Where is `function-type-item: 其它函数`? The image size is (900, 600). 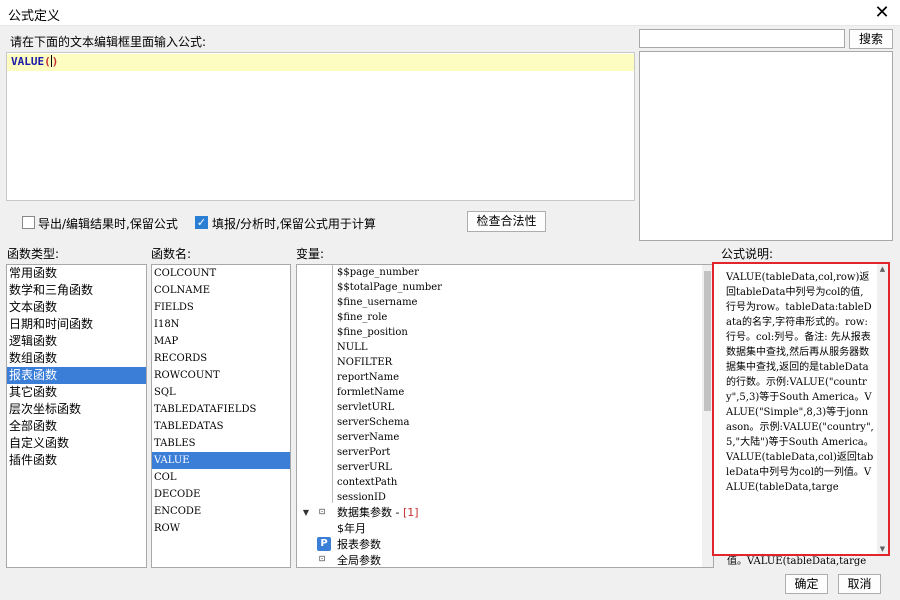 function-type-item: 其它函数 is located at coordinates (76, 392).